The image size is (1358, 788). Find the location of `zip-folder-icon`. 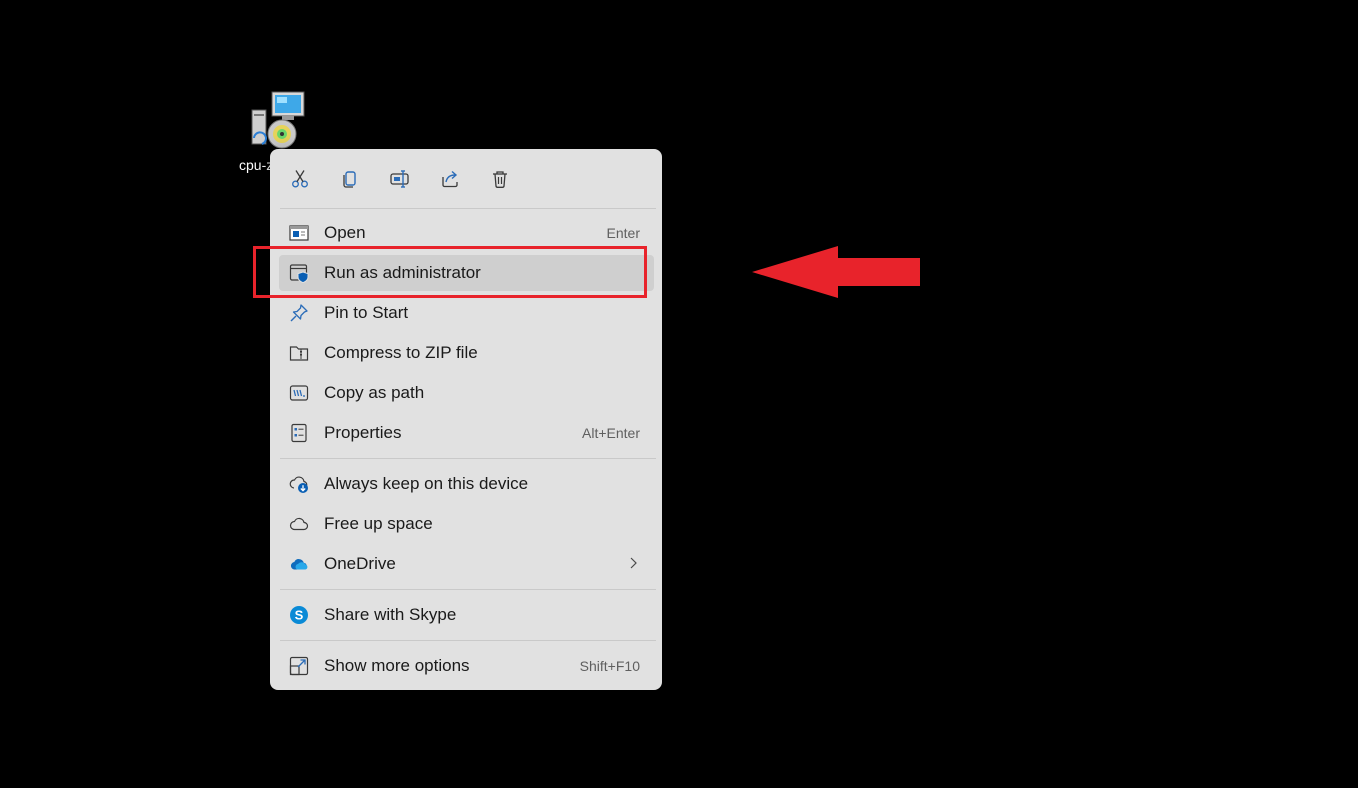

zip-folder-icon is located at coordinates (299, 353).